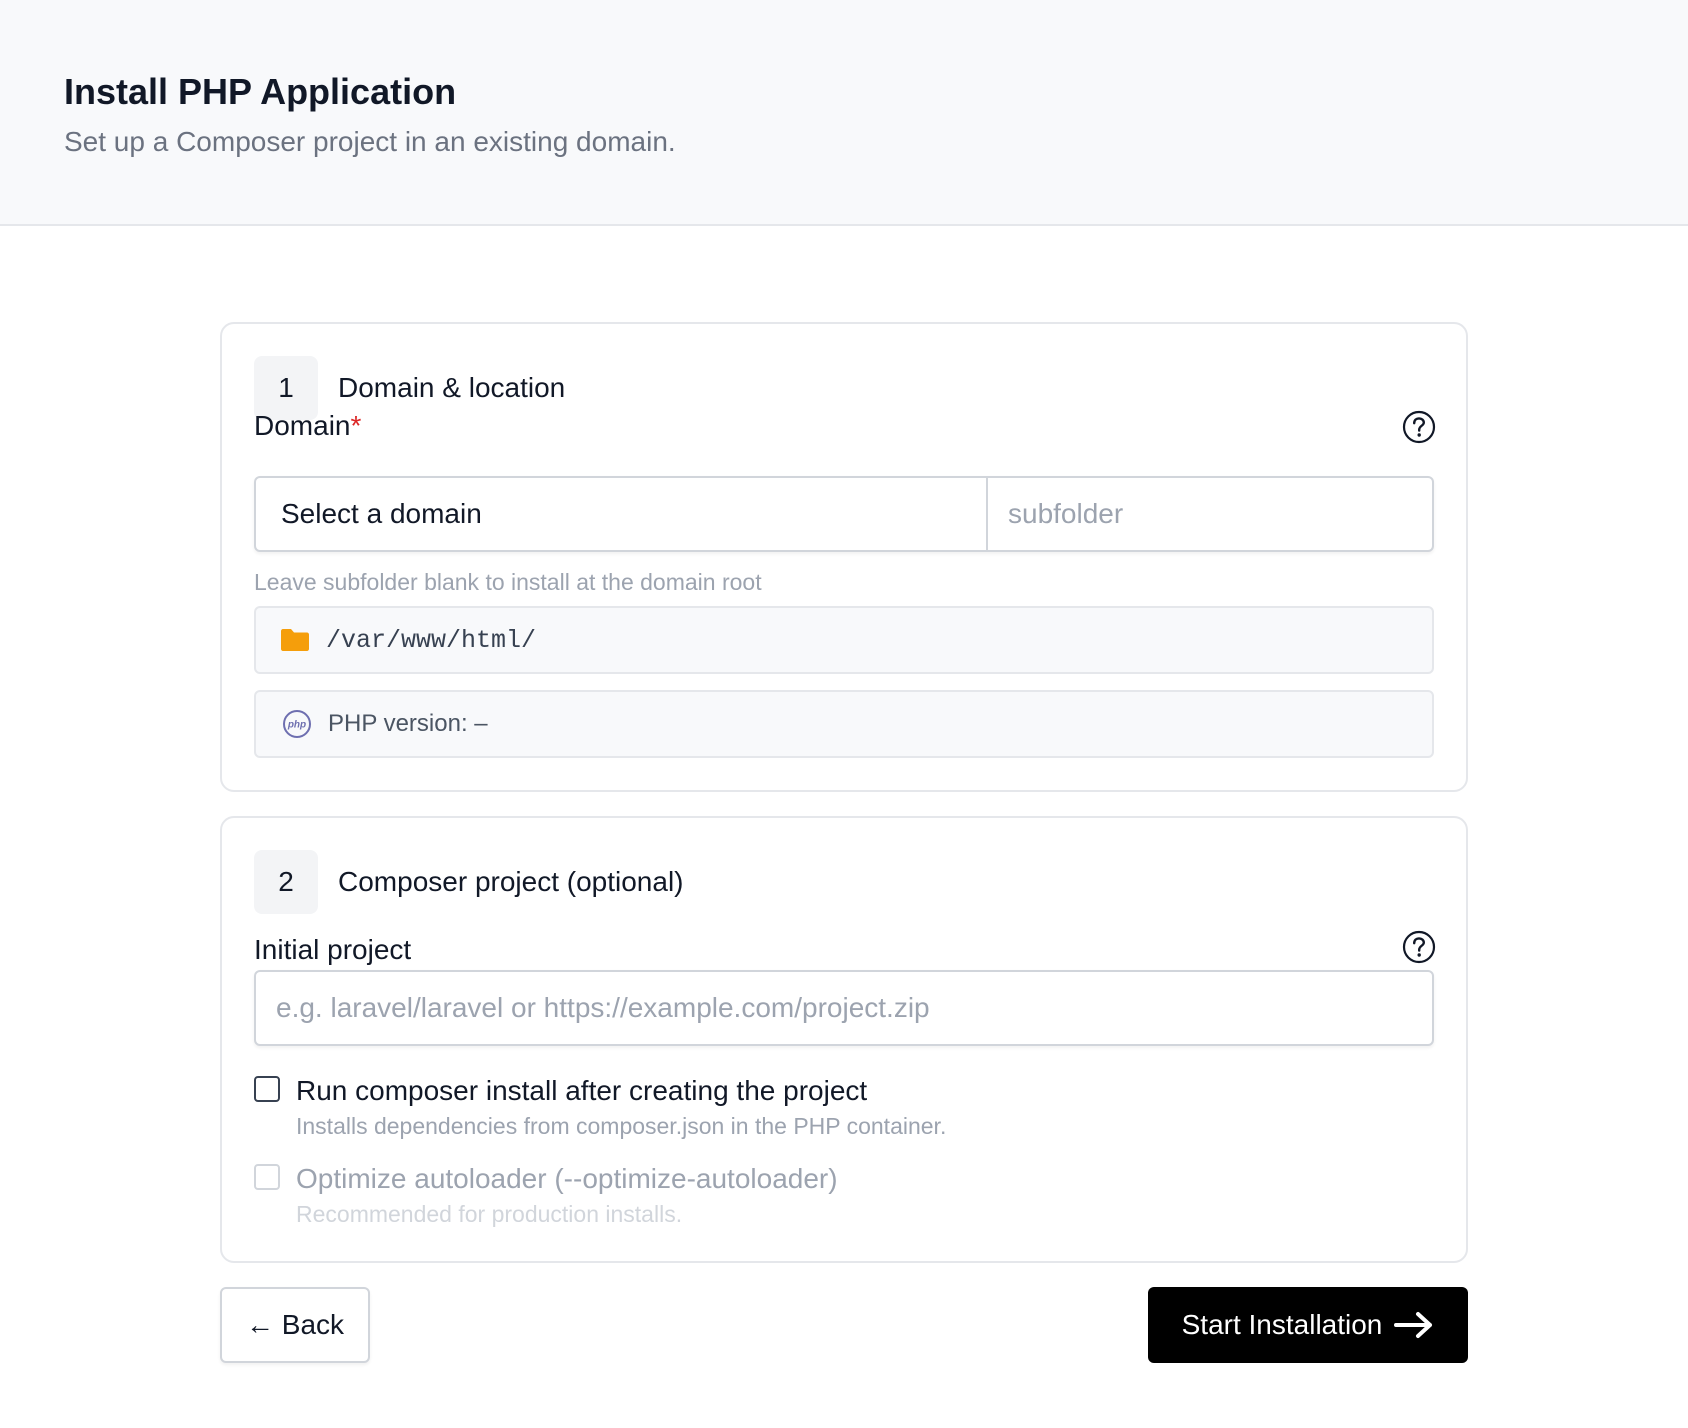 This screenshot has width=1688, height=1428. Describe the element at coordinates (267, 1177) in the screenshot. I see `optimize-autoloader-checkbox` at that location.